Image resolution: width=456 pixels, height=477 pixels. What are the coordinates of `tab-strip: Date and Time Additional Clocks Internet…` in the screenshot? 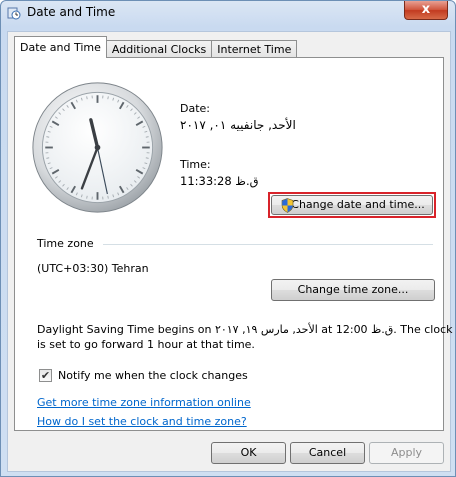 It's located at (156, 47).